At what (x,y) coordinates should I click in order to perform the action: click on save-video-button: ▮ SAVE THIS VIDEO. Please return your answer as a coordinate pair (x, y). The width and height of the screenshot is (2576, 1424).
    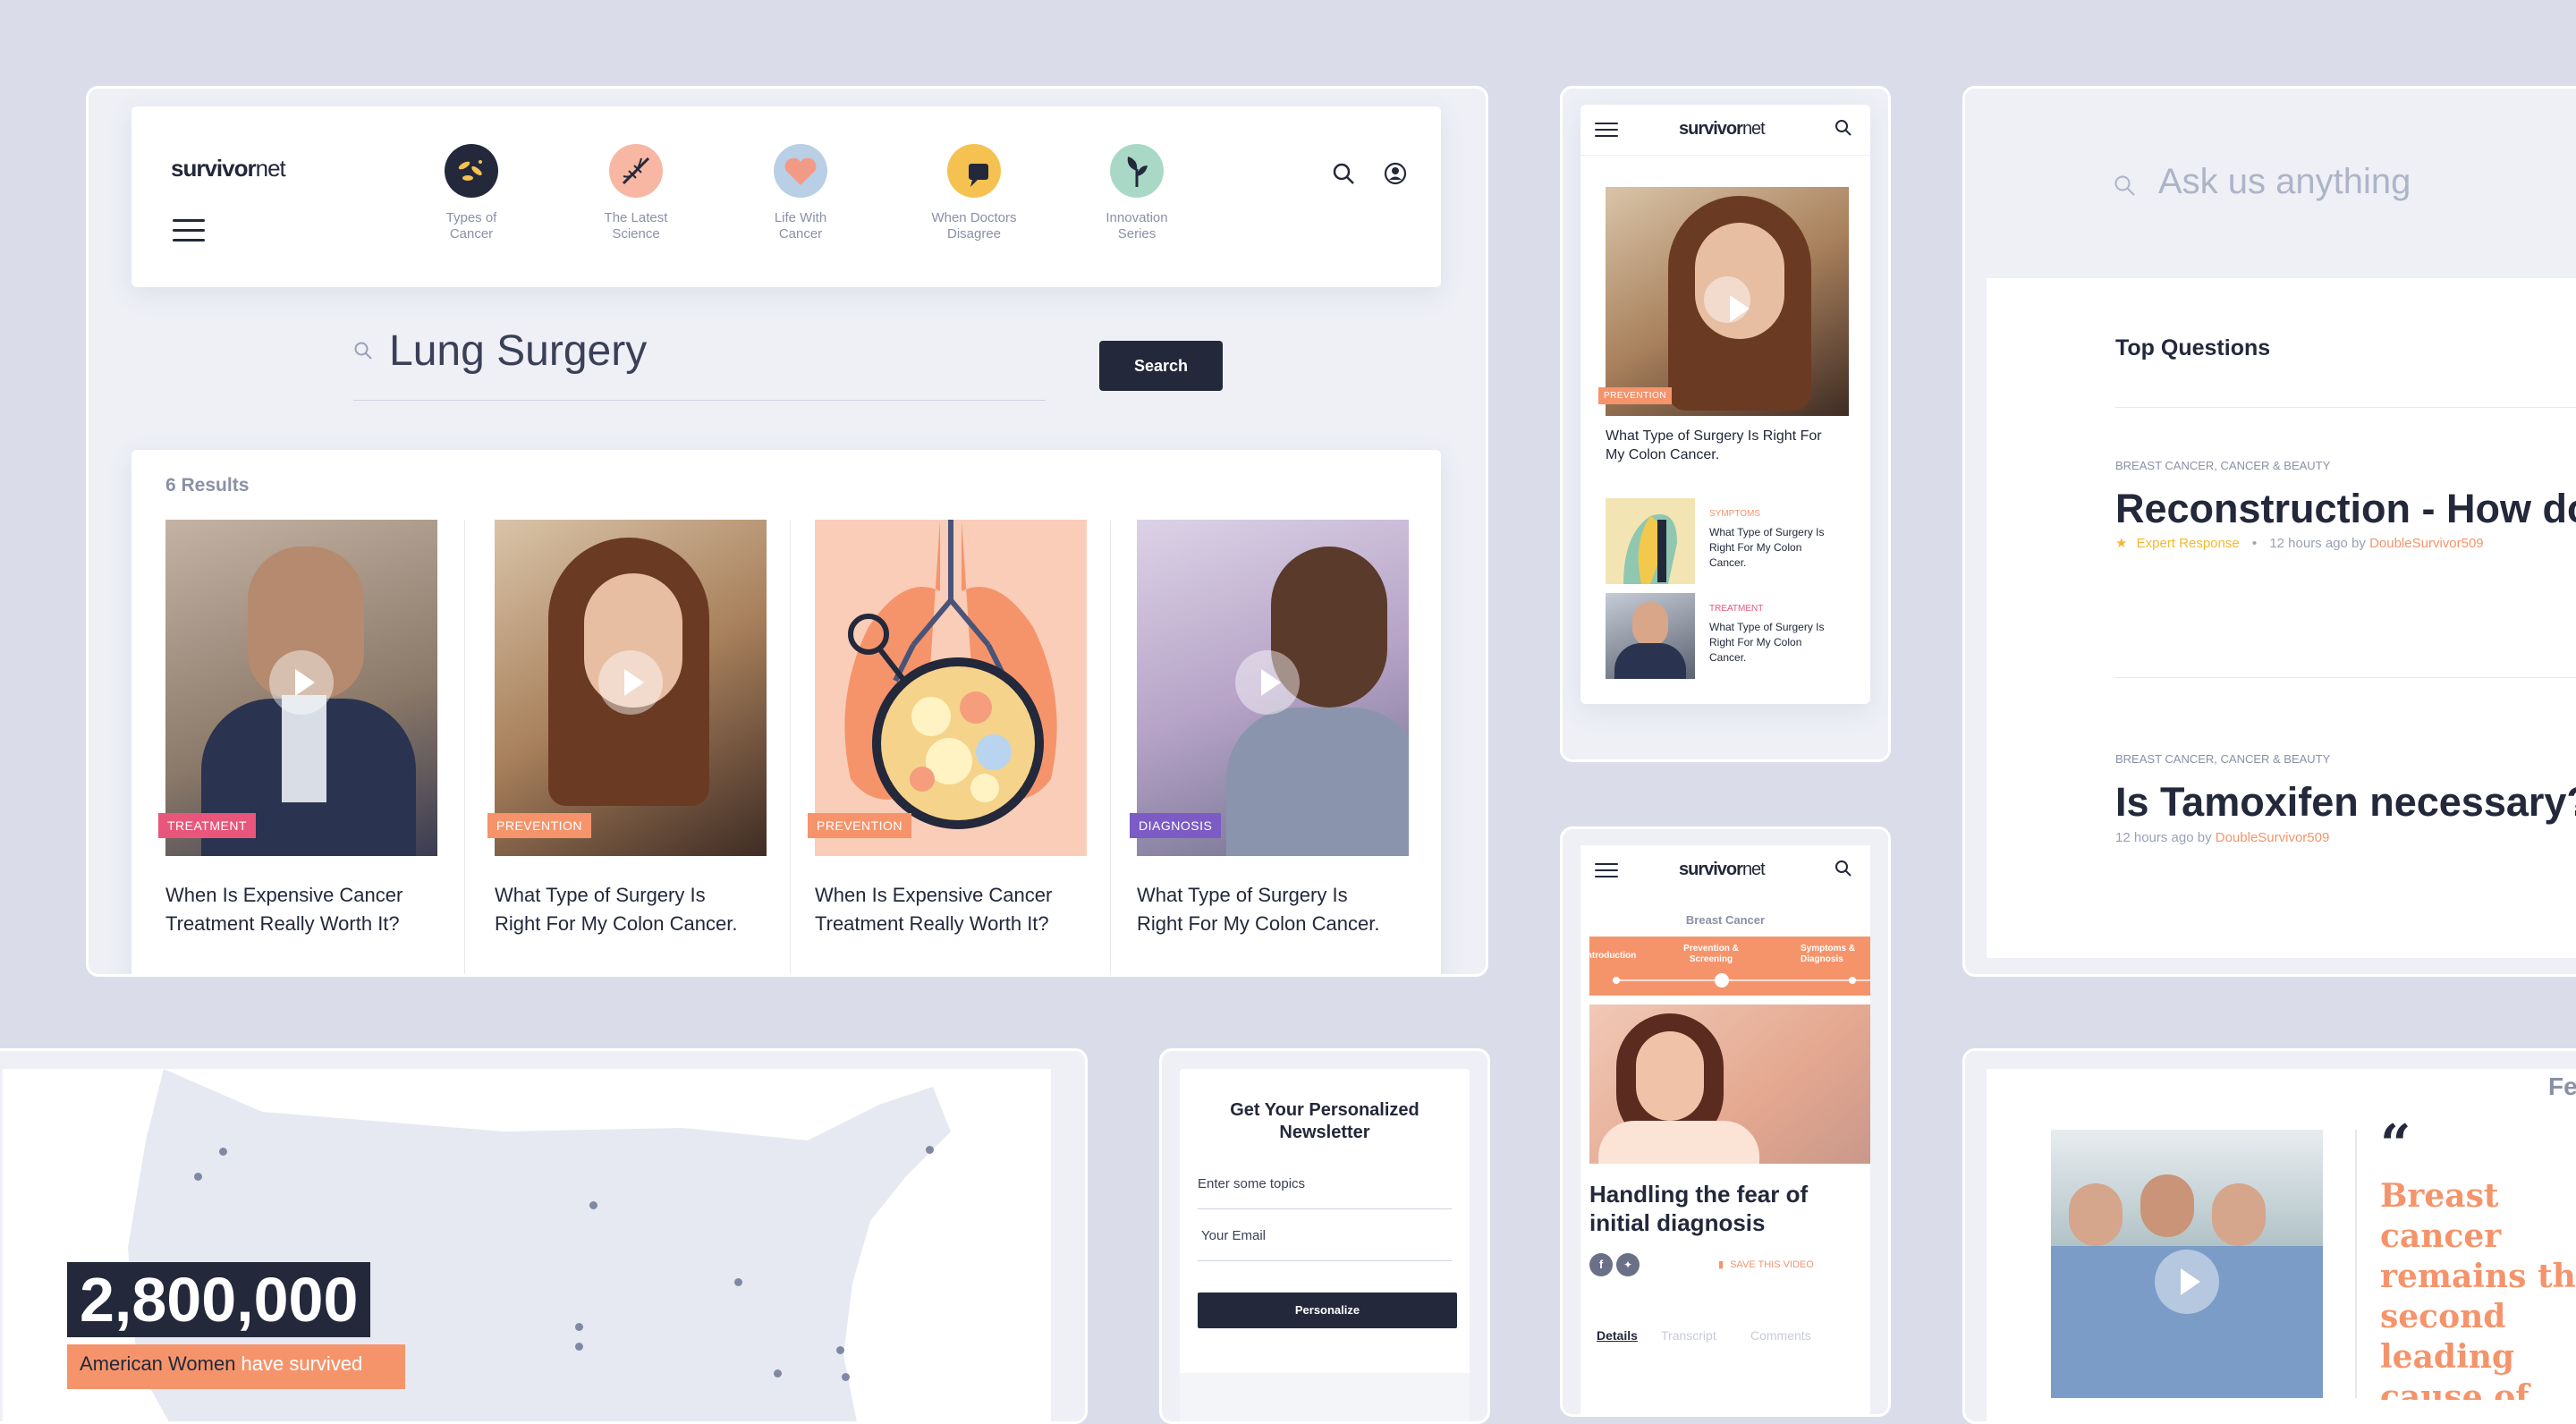
    Looking at the image, I should click on (1766, 1264).